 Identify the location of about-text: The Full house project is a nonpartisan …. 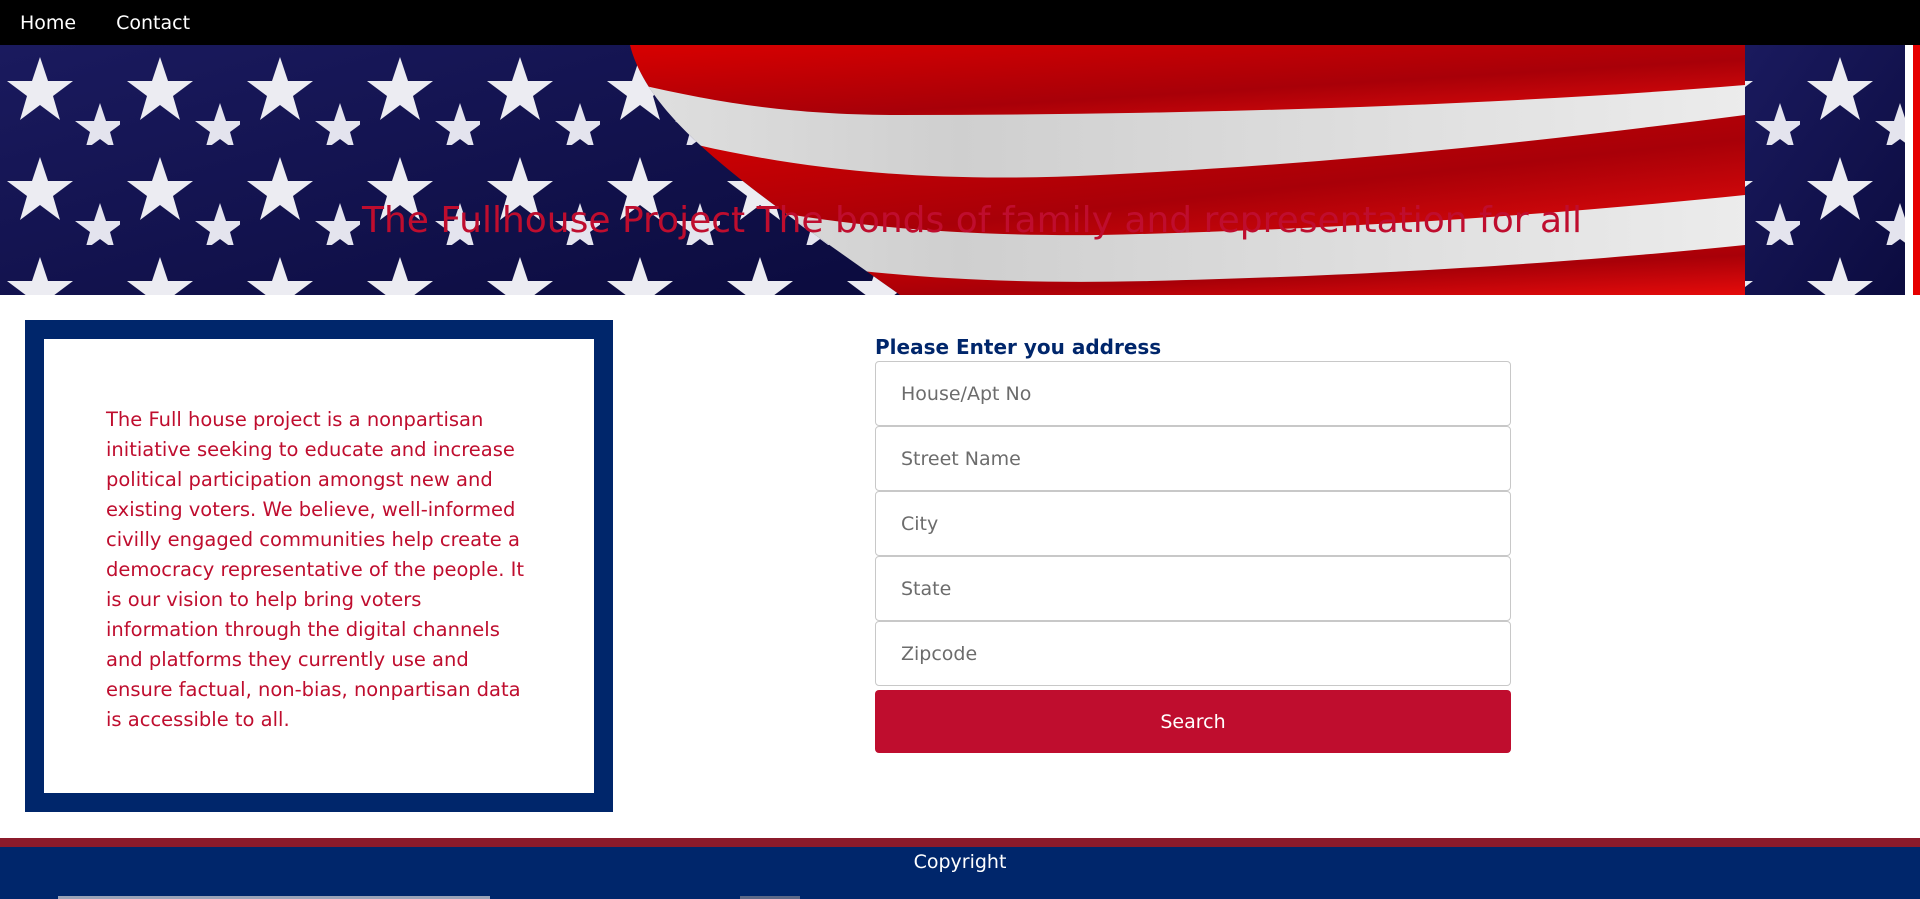
(315, 569).